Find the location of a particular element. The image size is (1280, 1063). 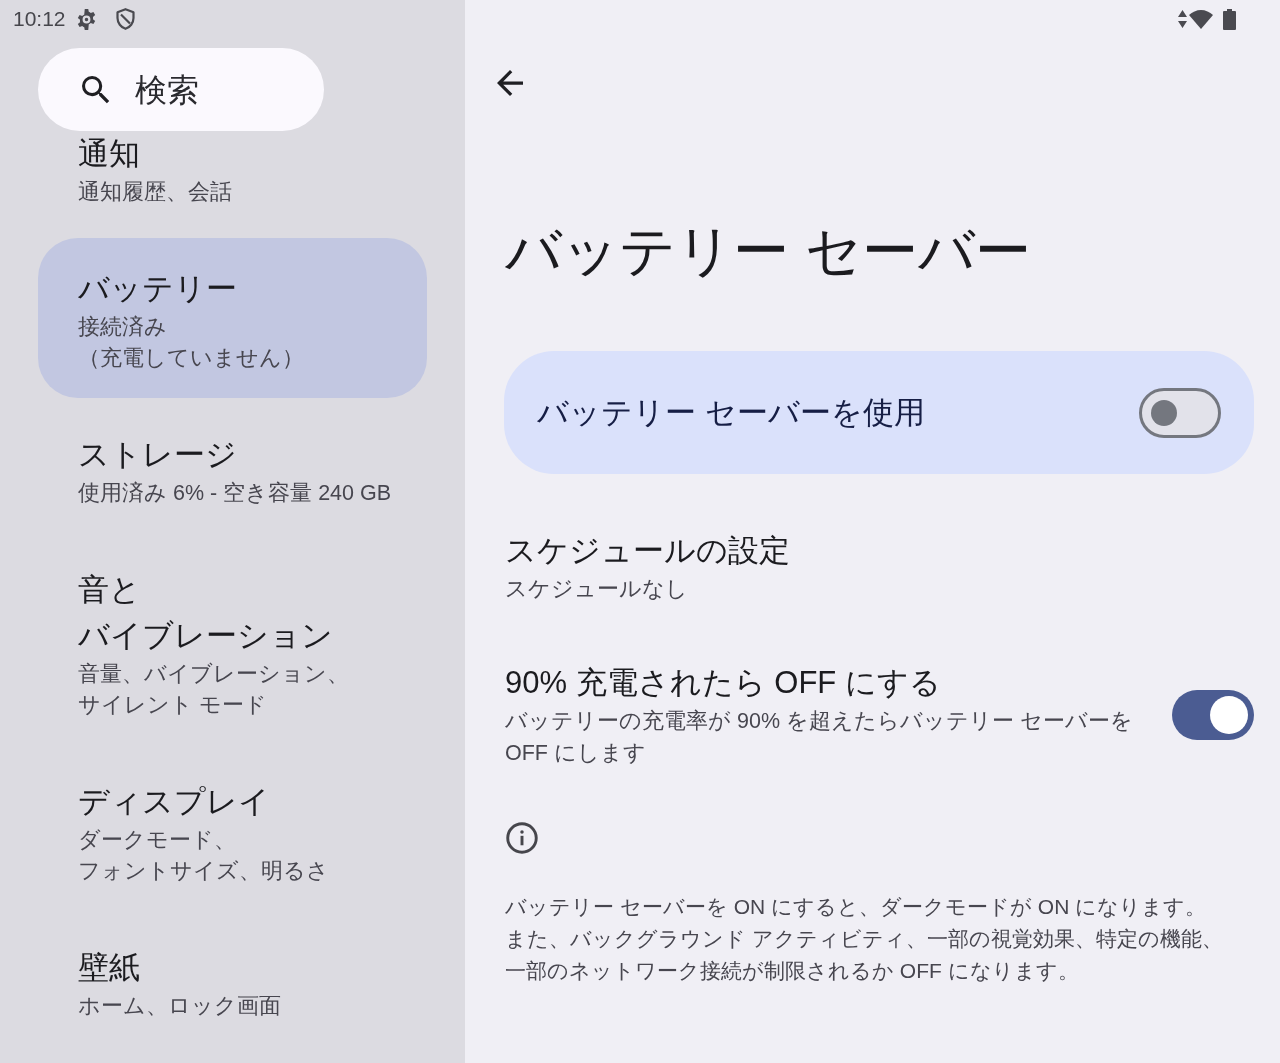

info-icon is located at coordinates (522, 838).